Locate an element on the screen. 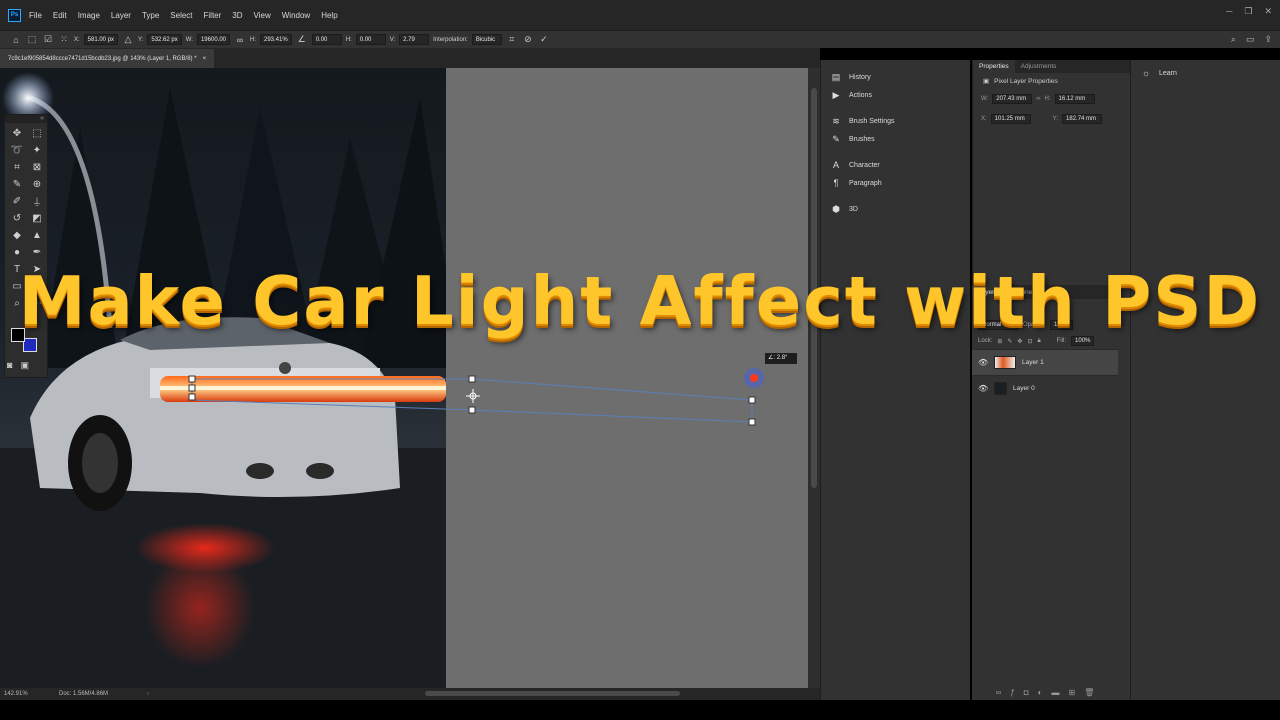 The width and height of the screenshot is (1280, 720). 3d-panel-button: ⬢ 3D is located at coordinates (895, 209).